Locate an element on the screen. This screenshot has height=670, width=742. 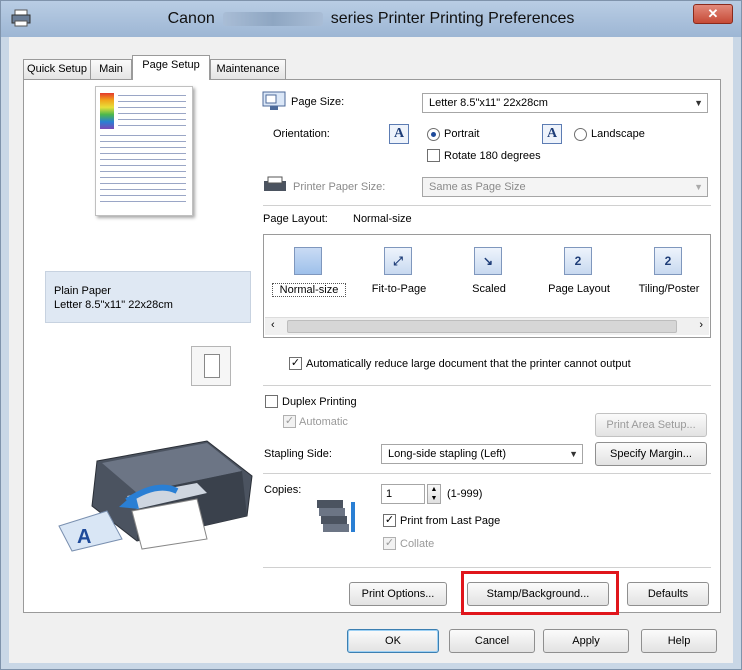
tiling-poster-icon: 2 is located at coordinates (668, 261).